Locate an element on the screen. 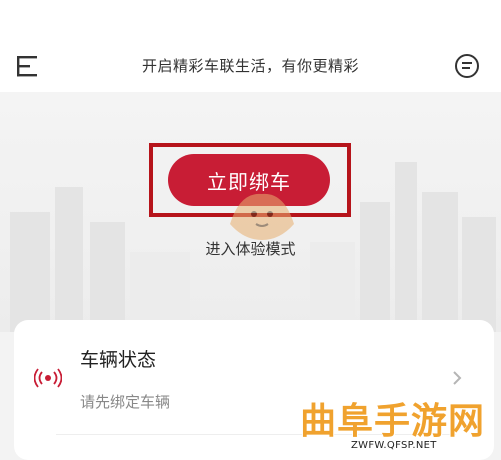 This screenshot has height=460, width=501. watermark-title: 曲阜手游网 is located at coordinates (393, 421).